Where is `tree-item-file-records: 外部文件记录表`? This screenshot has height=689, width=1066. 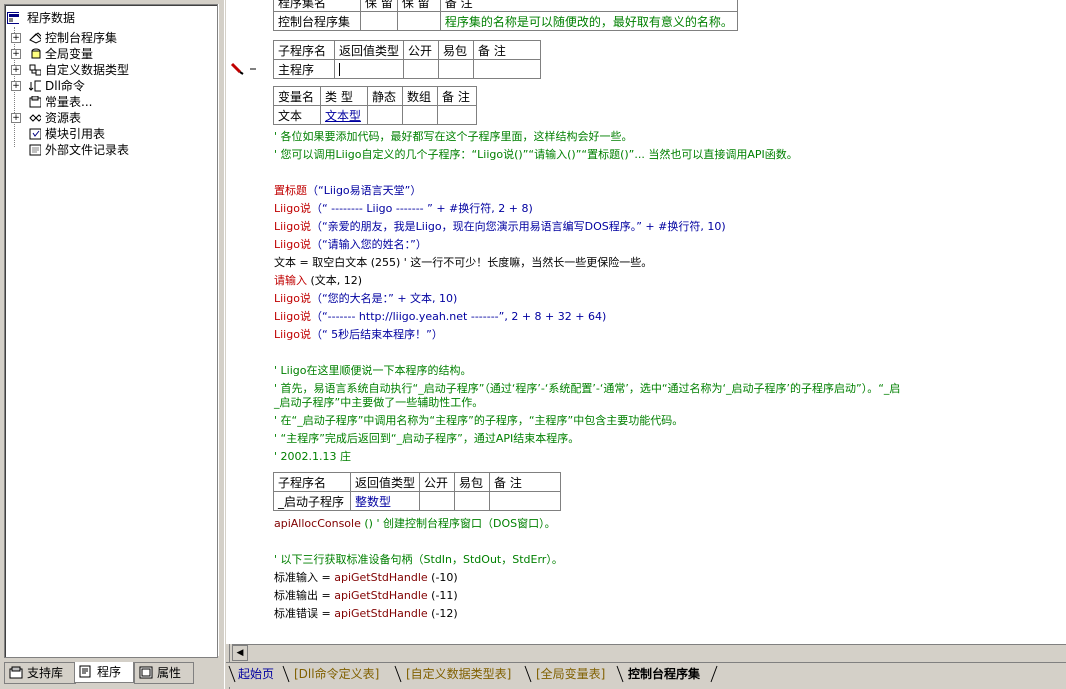 tree-item-file-records: 外部文件记录表 is located at coordinates (111, 150).